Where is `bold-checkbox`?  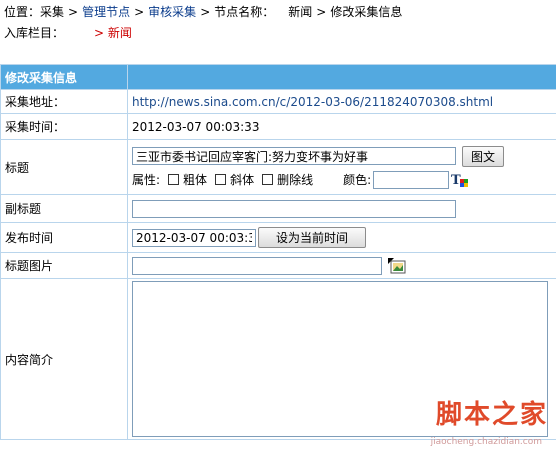
bold-checkbox is located at coordinates (174, 179).